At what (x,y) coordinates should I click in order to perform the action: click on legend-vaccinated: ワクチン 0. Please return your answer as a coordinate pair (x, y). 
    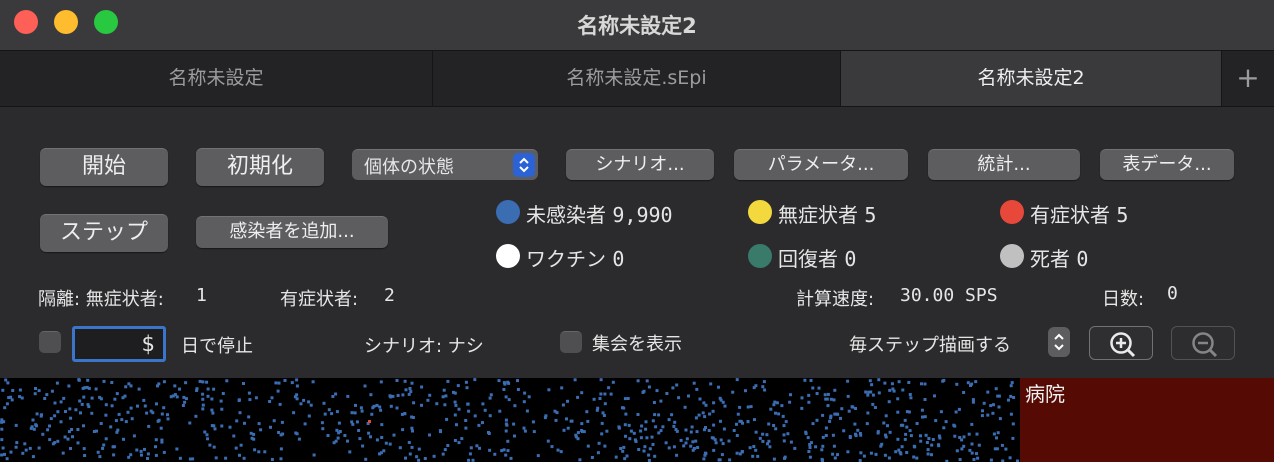
    Looking at the image, I should click on (575, 257).